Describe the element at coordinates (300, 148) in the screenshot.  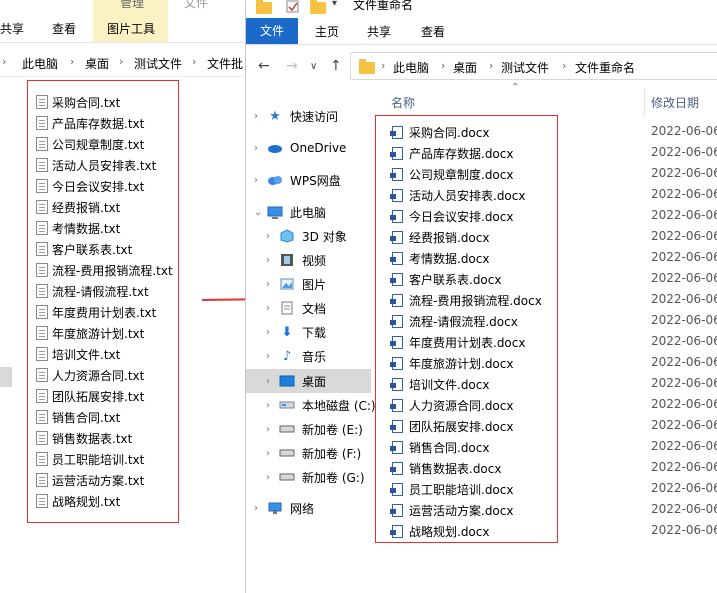
I see `nav-onedrive: › OneDrive` at that location.